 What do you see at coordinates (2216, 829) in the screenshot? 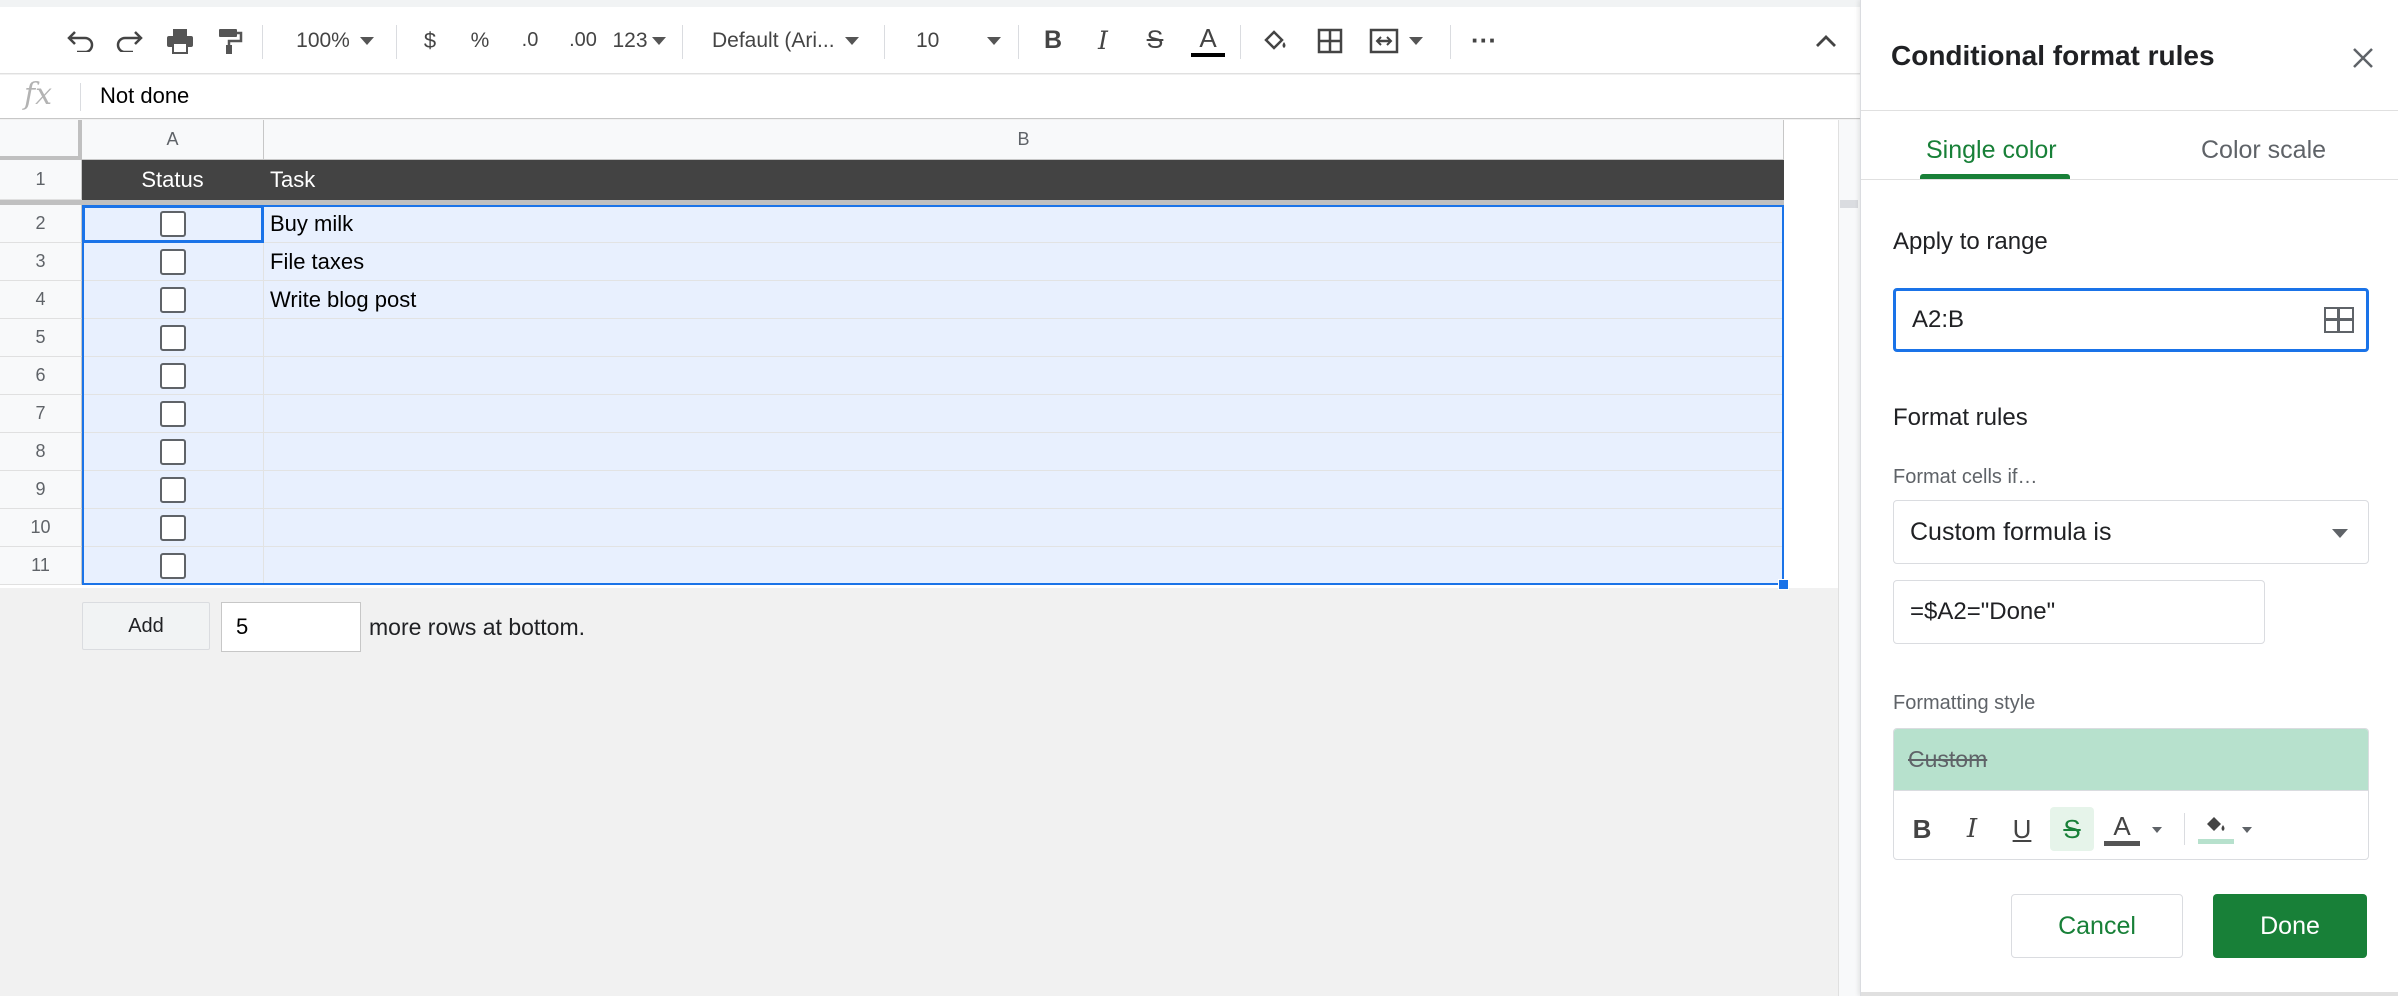
I see `style-fill-color-button` at bounding box center [2216, 829].